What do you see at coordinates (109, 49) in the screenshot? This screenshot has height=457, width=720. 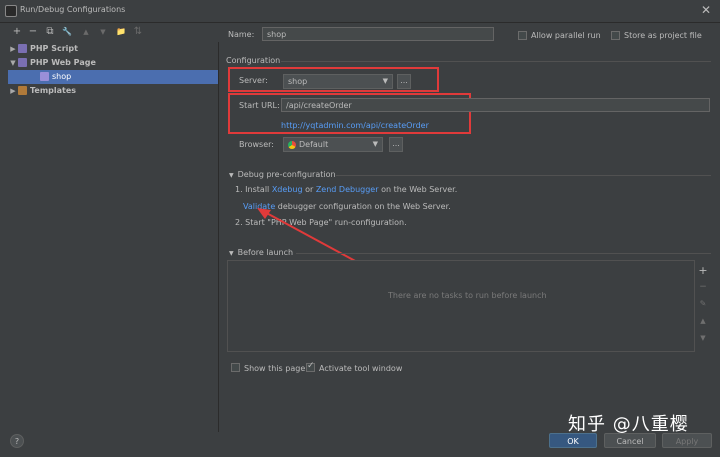 I see `tree-item-php-script: ▶ PHP Script` at bounding box center [109, 49].